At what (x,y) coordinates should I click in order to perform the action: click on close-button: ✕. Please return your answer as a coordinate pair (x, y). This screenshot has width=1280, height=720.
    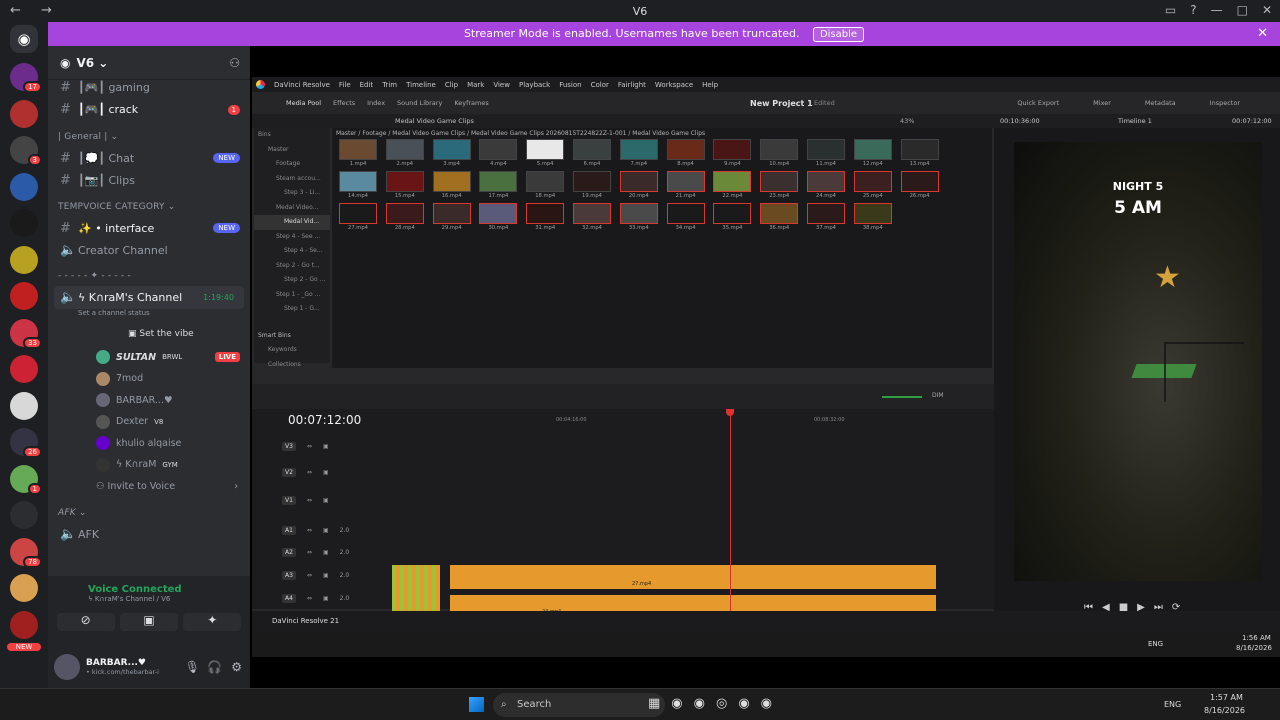
    Looking at the image, I should click on (1267, 10).